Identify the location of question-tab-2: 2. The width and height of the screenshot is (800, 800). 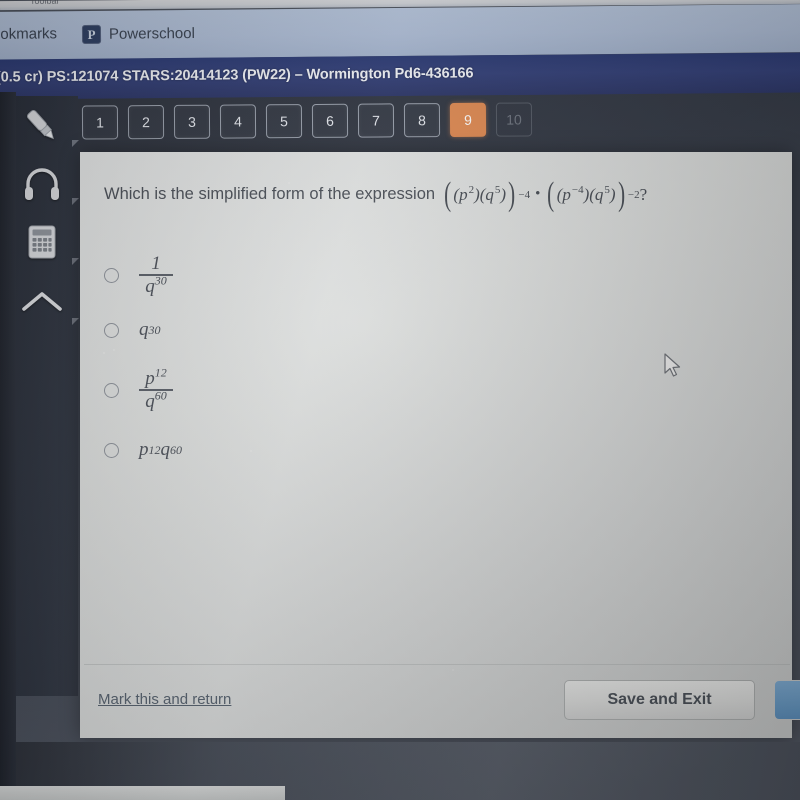
(146, 122).